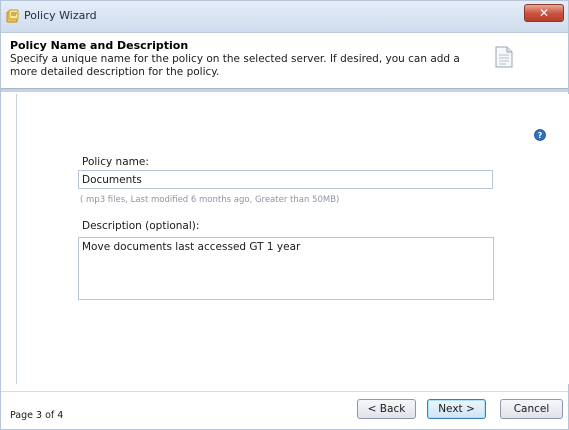  Describe the element at coordinates (504, 57) in the screenshot. I see `document-icon` at that location.